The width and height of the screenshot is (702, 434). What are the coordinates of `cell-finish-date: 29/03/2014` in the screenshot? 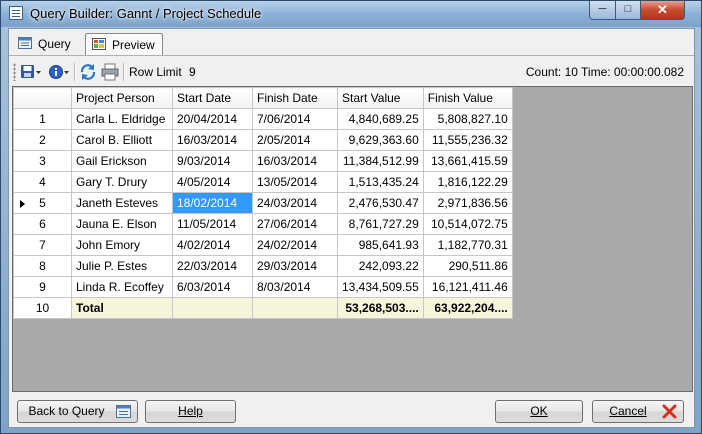 It's located at (295, 266).